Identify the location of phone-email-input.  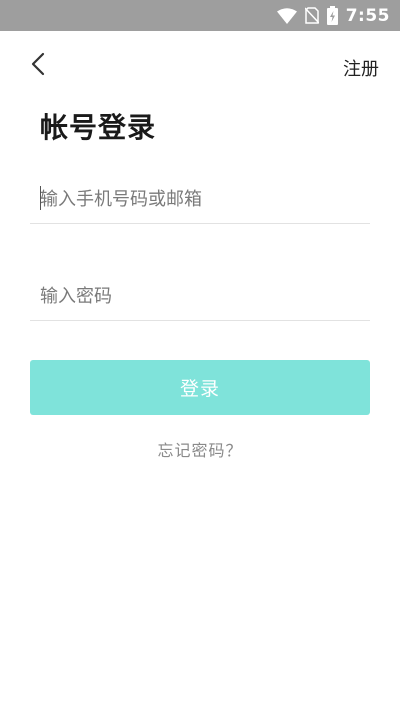
(200, 199).